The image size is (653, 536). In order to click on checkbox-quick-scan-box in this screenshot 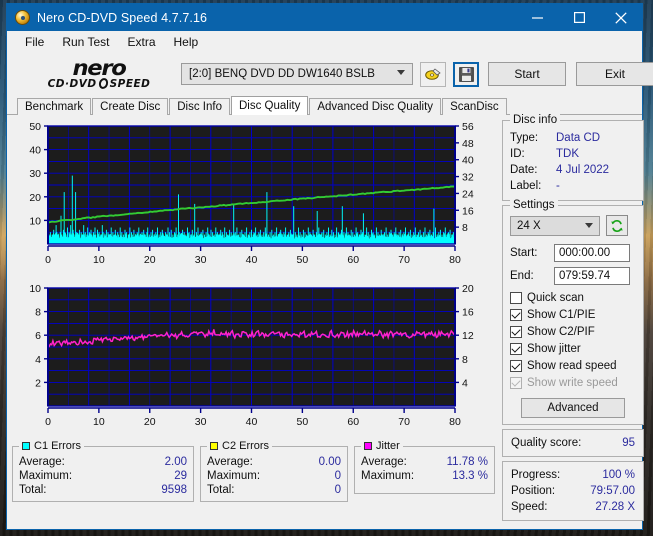, I will do `click(516, 298)`.